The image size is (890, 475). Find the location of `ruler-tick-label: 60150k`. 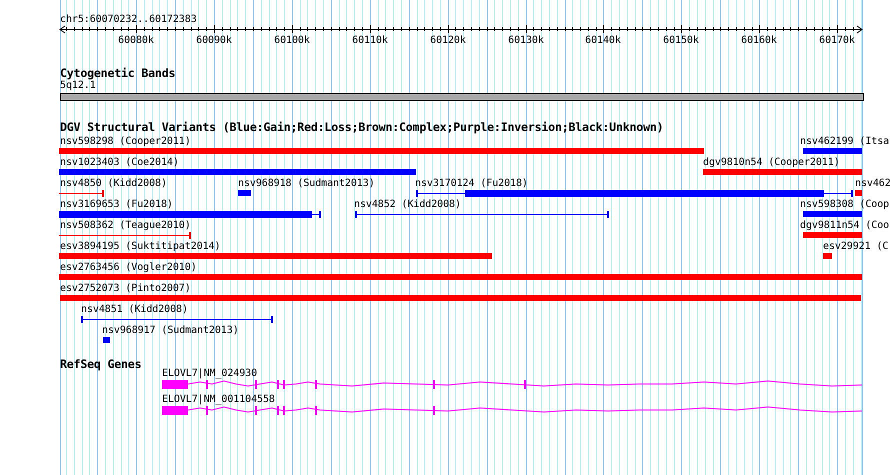

ruler-tick-label: 60150k is located at coordinates (681, 40).